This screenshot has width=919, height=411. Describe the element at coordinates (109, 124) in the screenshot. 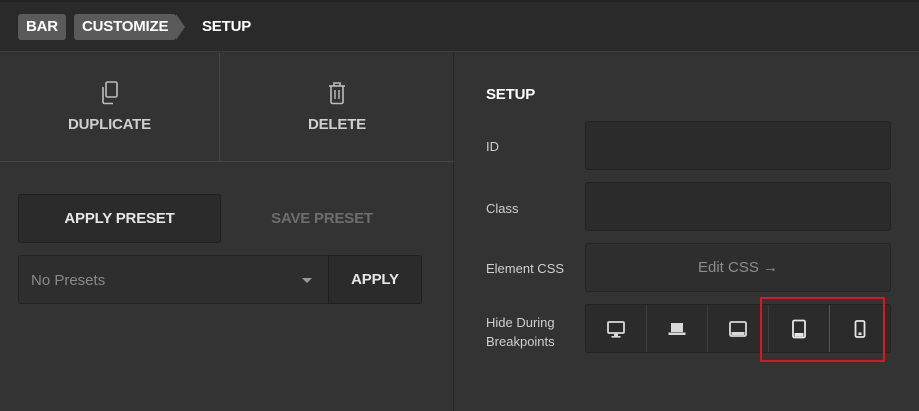

I see `duplicate-label: DUPLICATE` at that location.